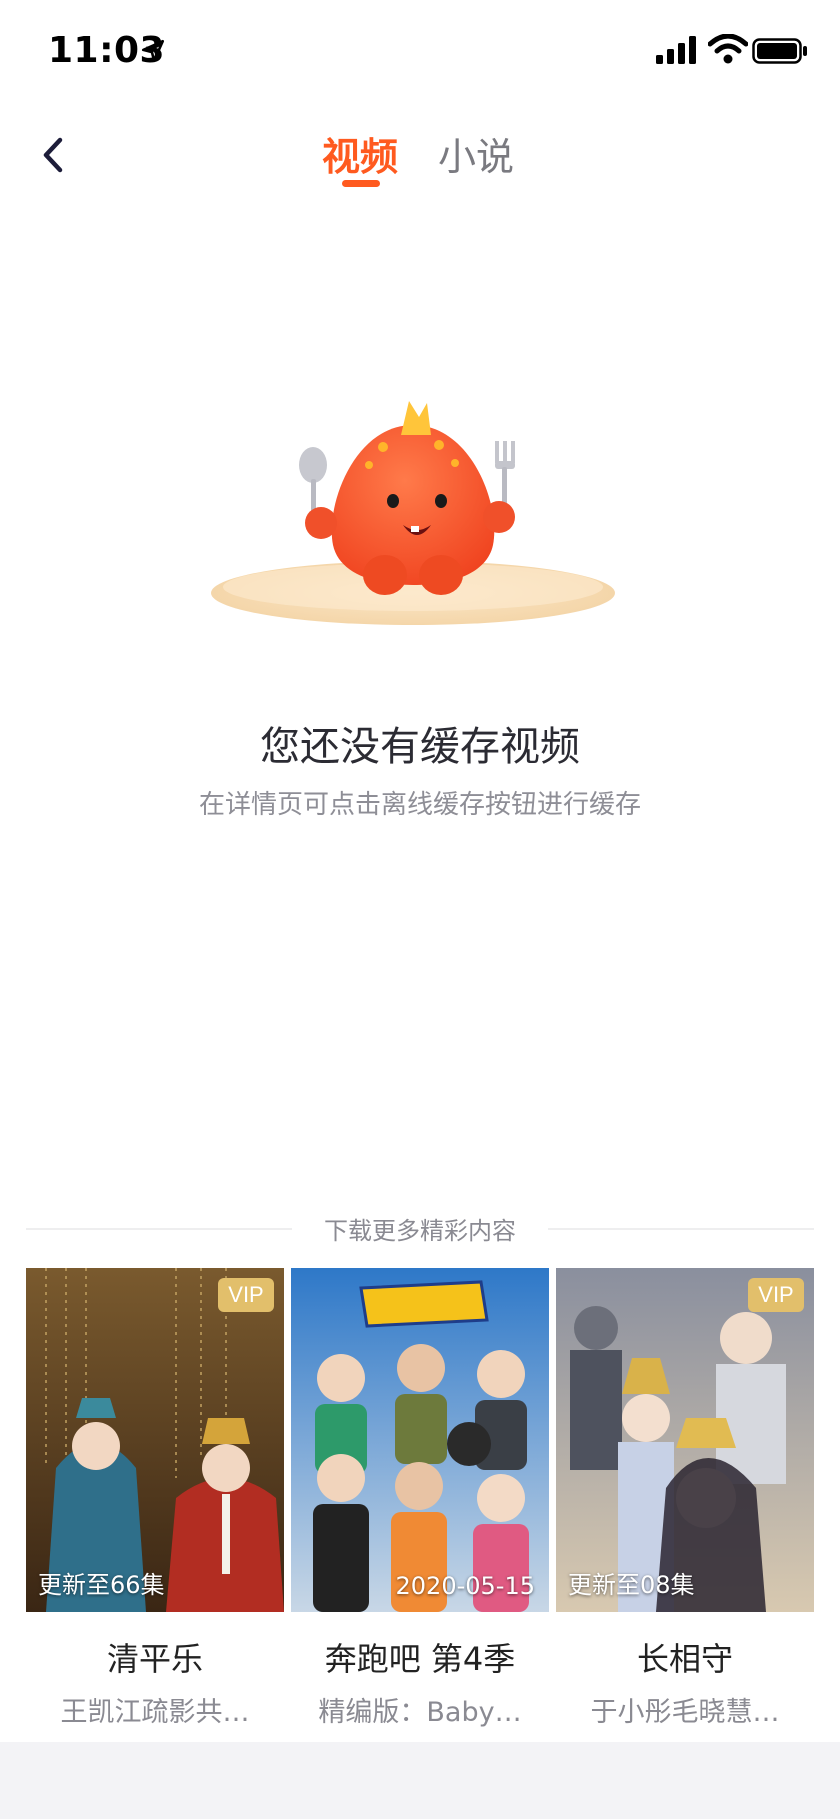  What do you see at coordinates (681, 1229) in the screenshot?
I see `divider-right` at bounding box center [681, 1229].